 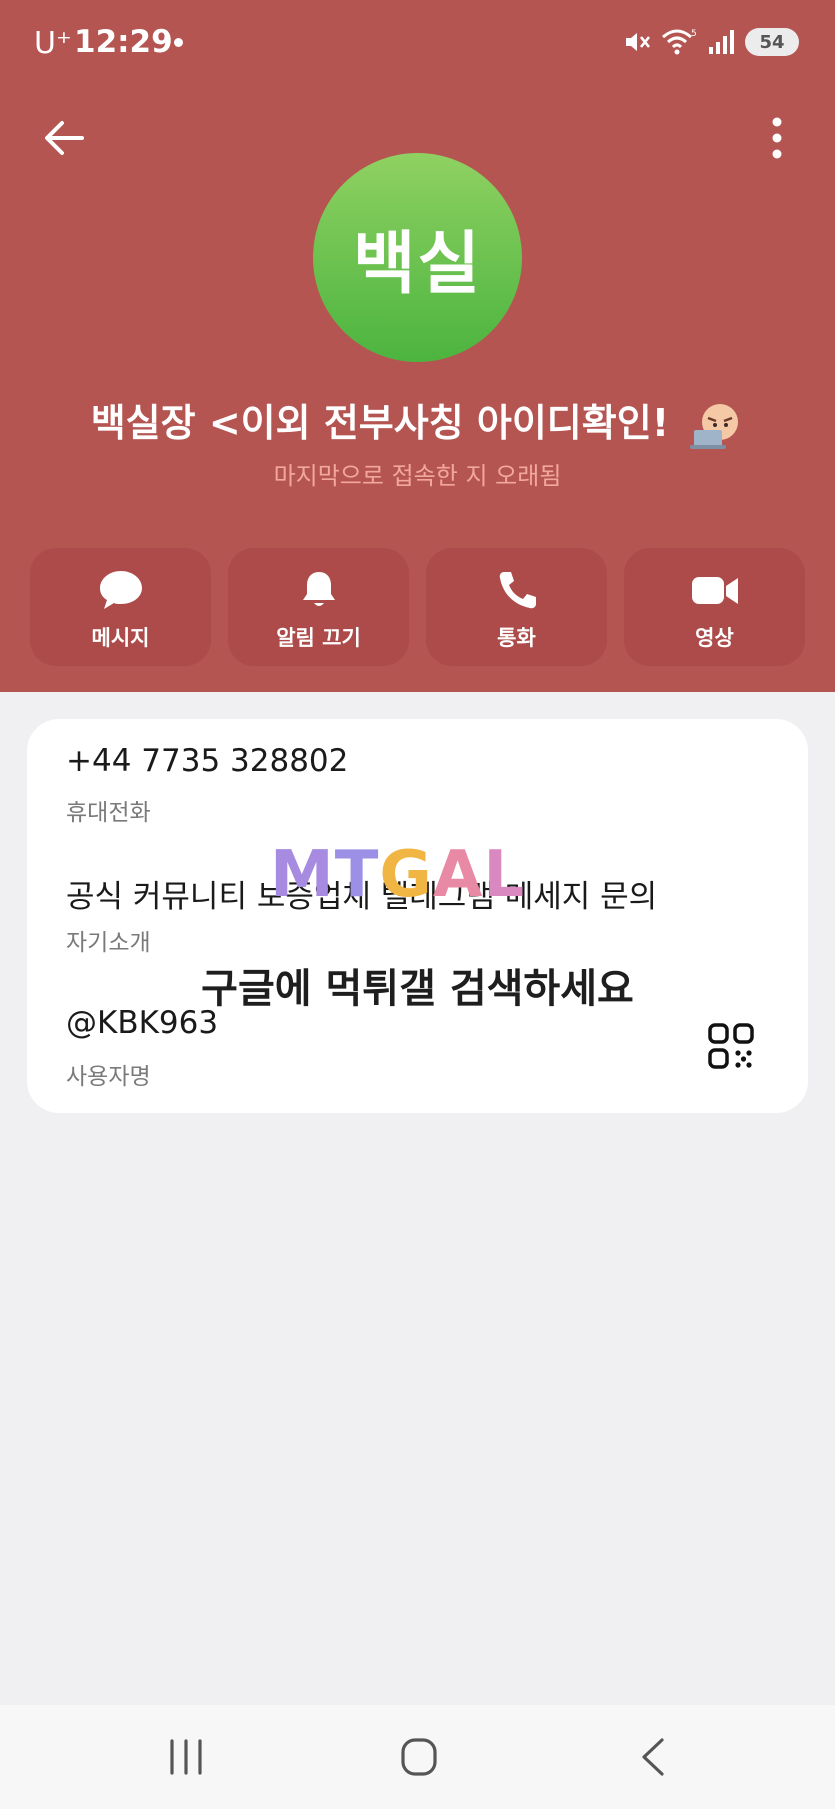 I want to click on message-button: 메시지, so click(x=120, y=607).